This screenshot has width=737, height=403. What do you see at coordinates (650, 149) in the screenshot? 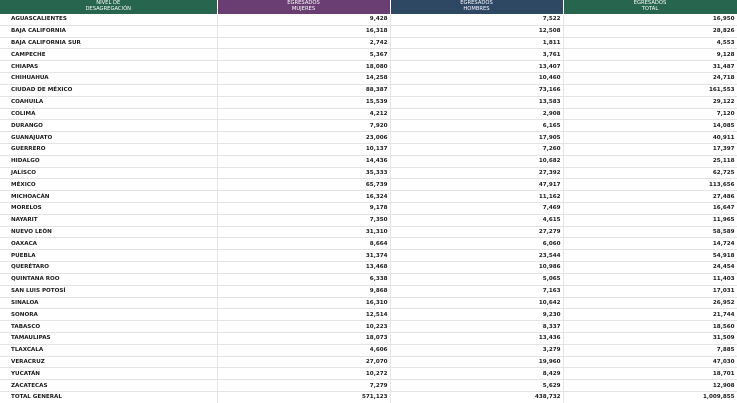
I see `total-cell: 17,397` at bounding box center [650, 149].